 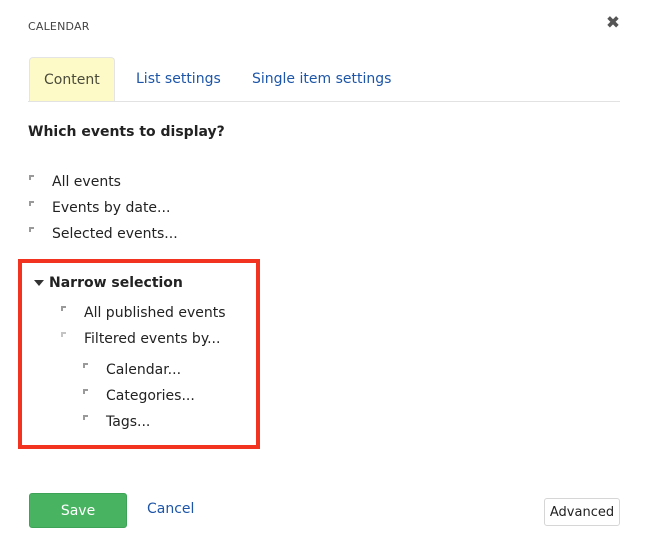 I want to click on tab-single-item-settings: Single item settings, so click(x=321, y=79).